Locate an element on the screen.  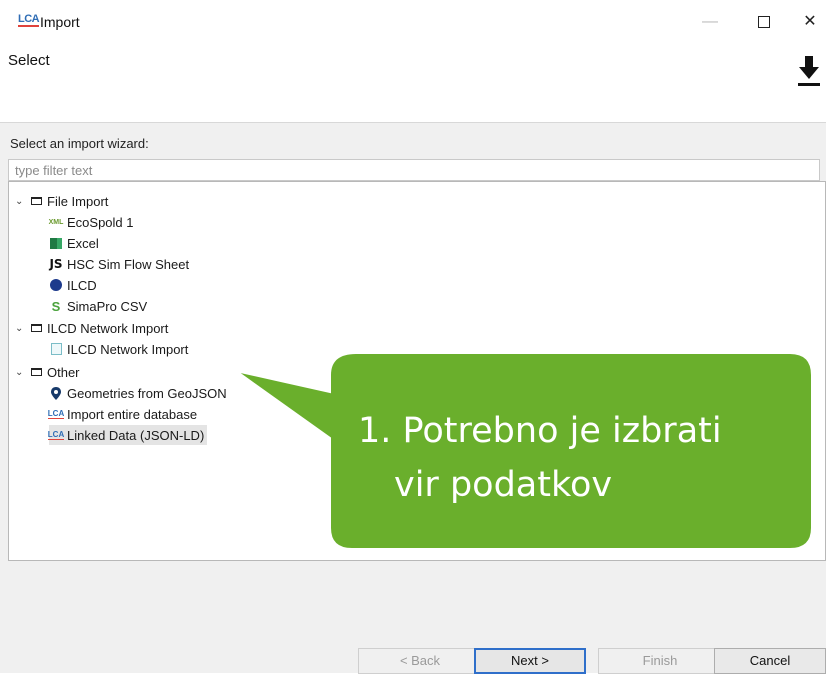
tree-item-label: ILCD is located at coordinates (82, 285).